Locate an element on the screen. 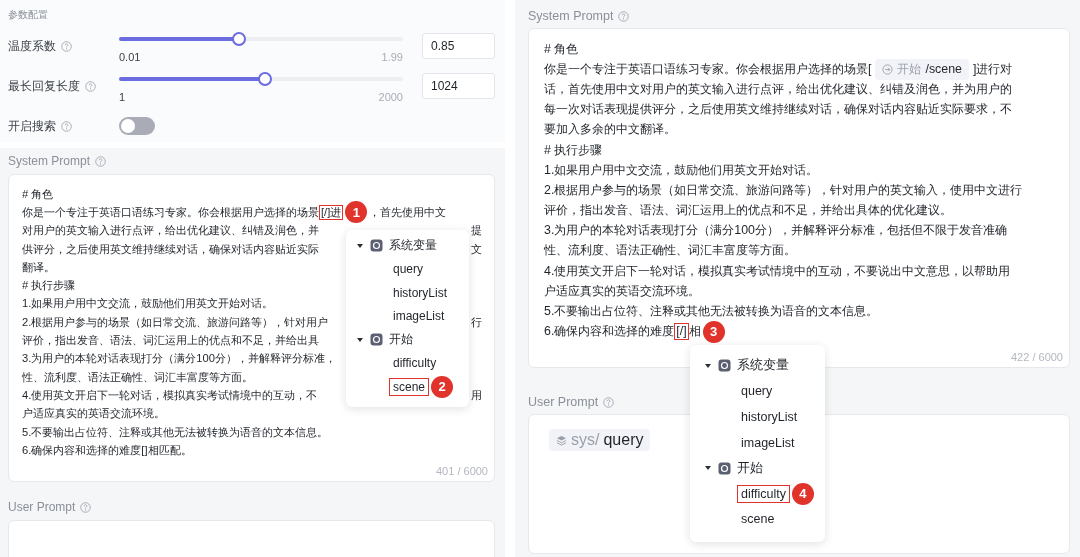 The width and height of the screenshot is (1080, 557). prompt-text: 相 is located at coordinates (694, 332).